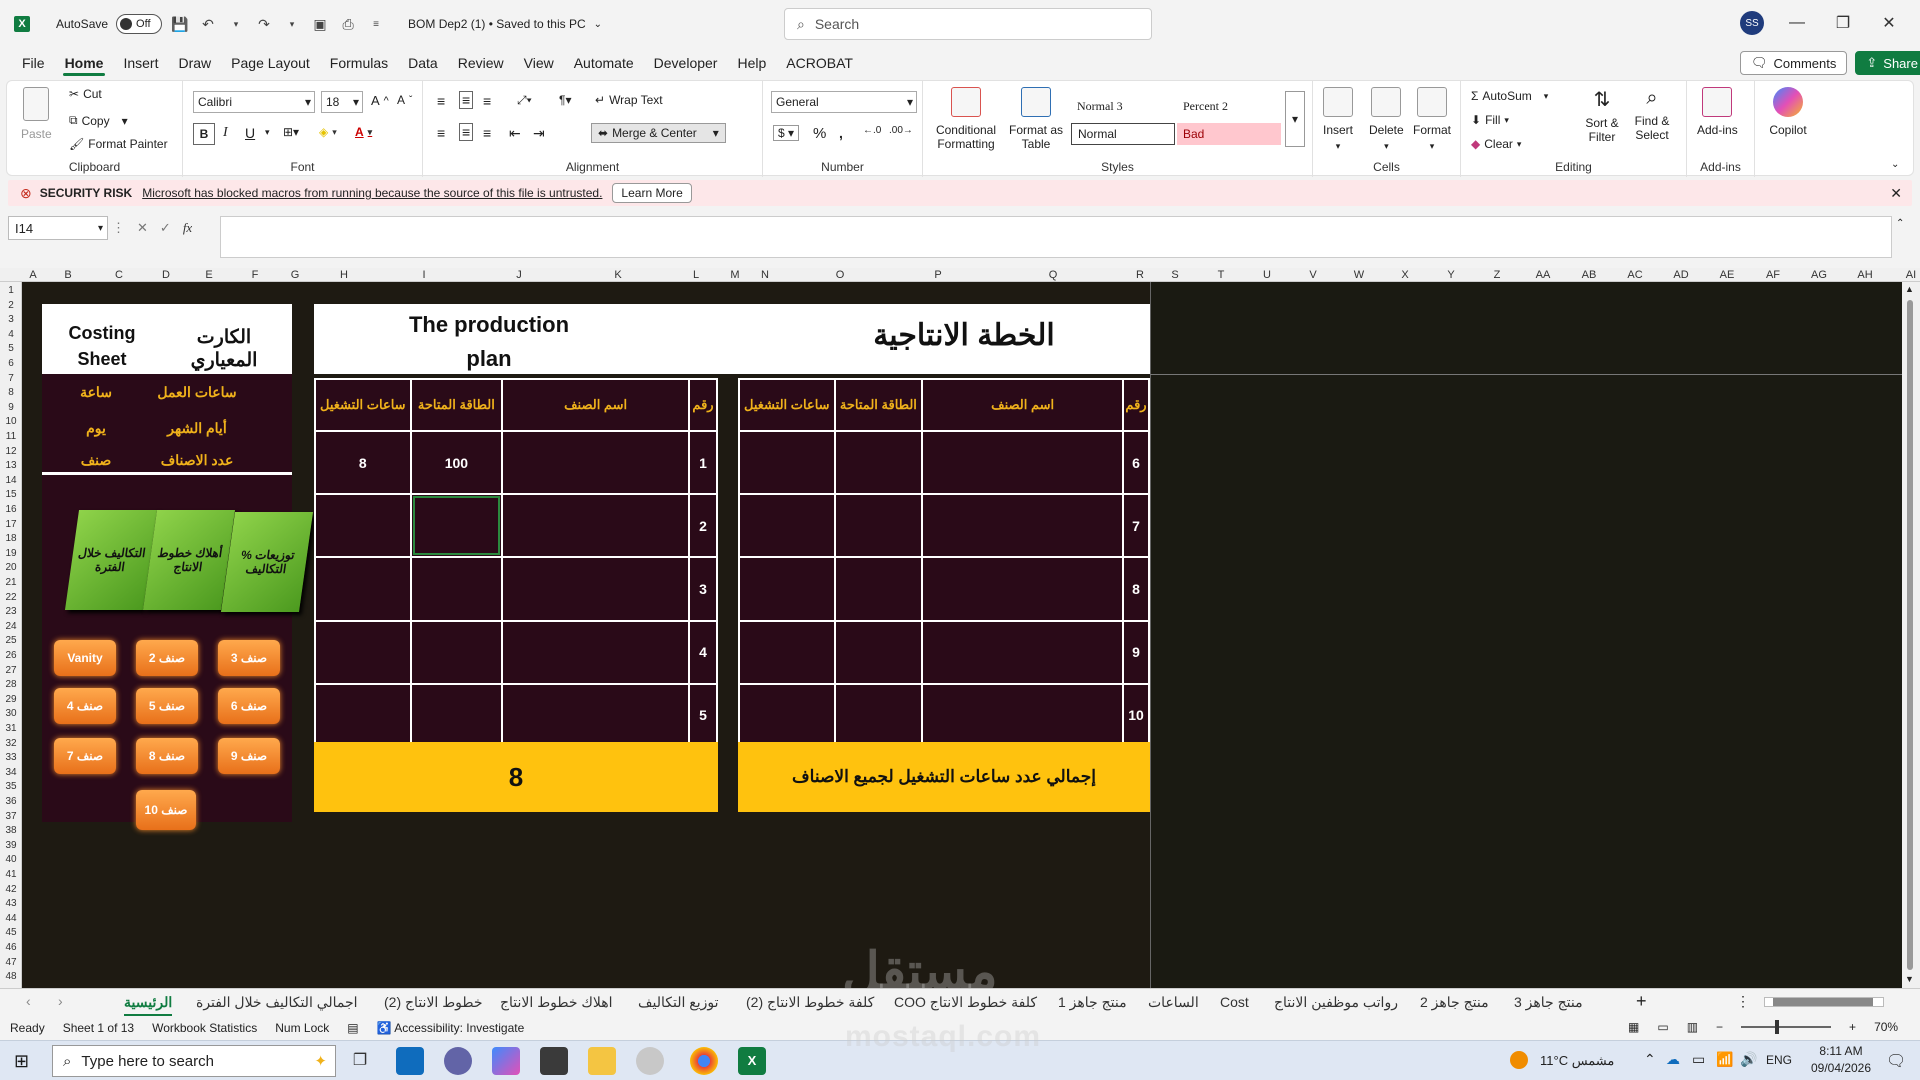  Describe the element at coordinates (249, 658) in the screenshot. I see `item-3-button: صنف 3` at that location.